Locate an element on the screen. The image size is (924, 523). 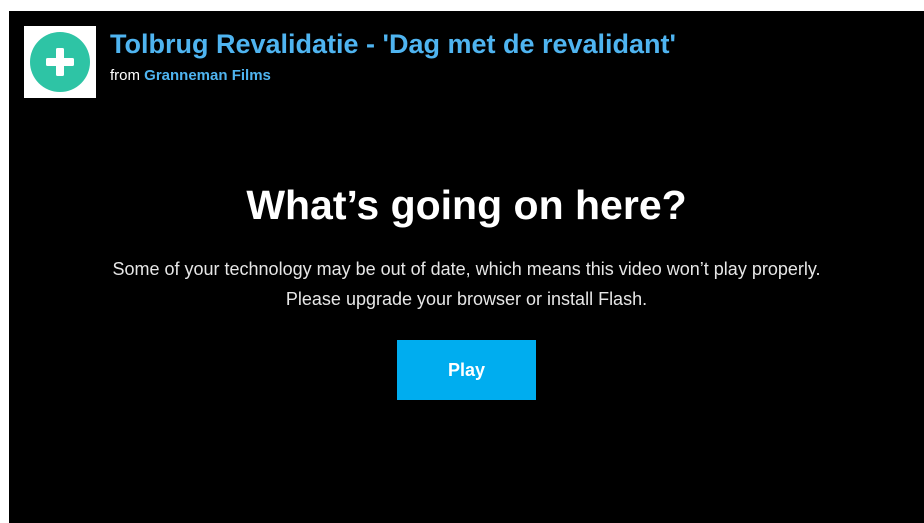
byline-prefix: from is located at coordinates (125, 75).